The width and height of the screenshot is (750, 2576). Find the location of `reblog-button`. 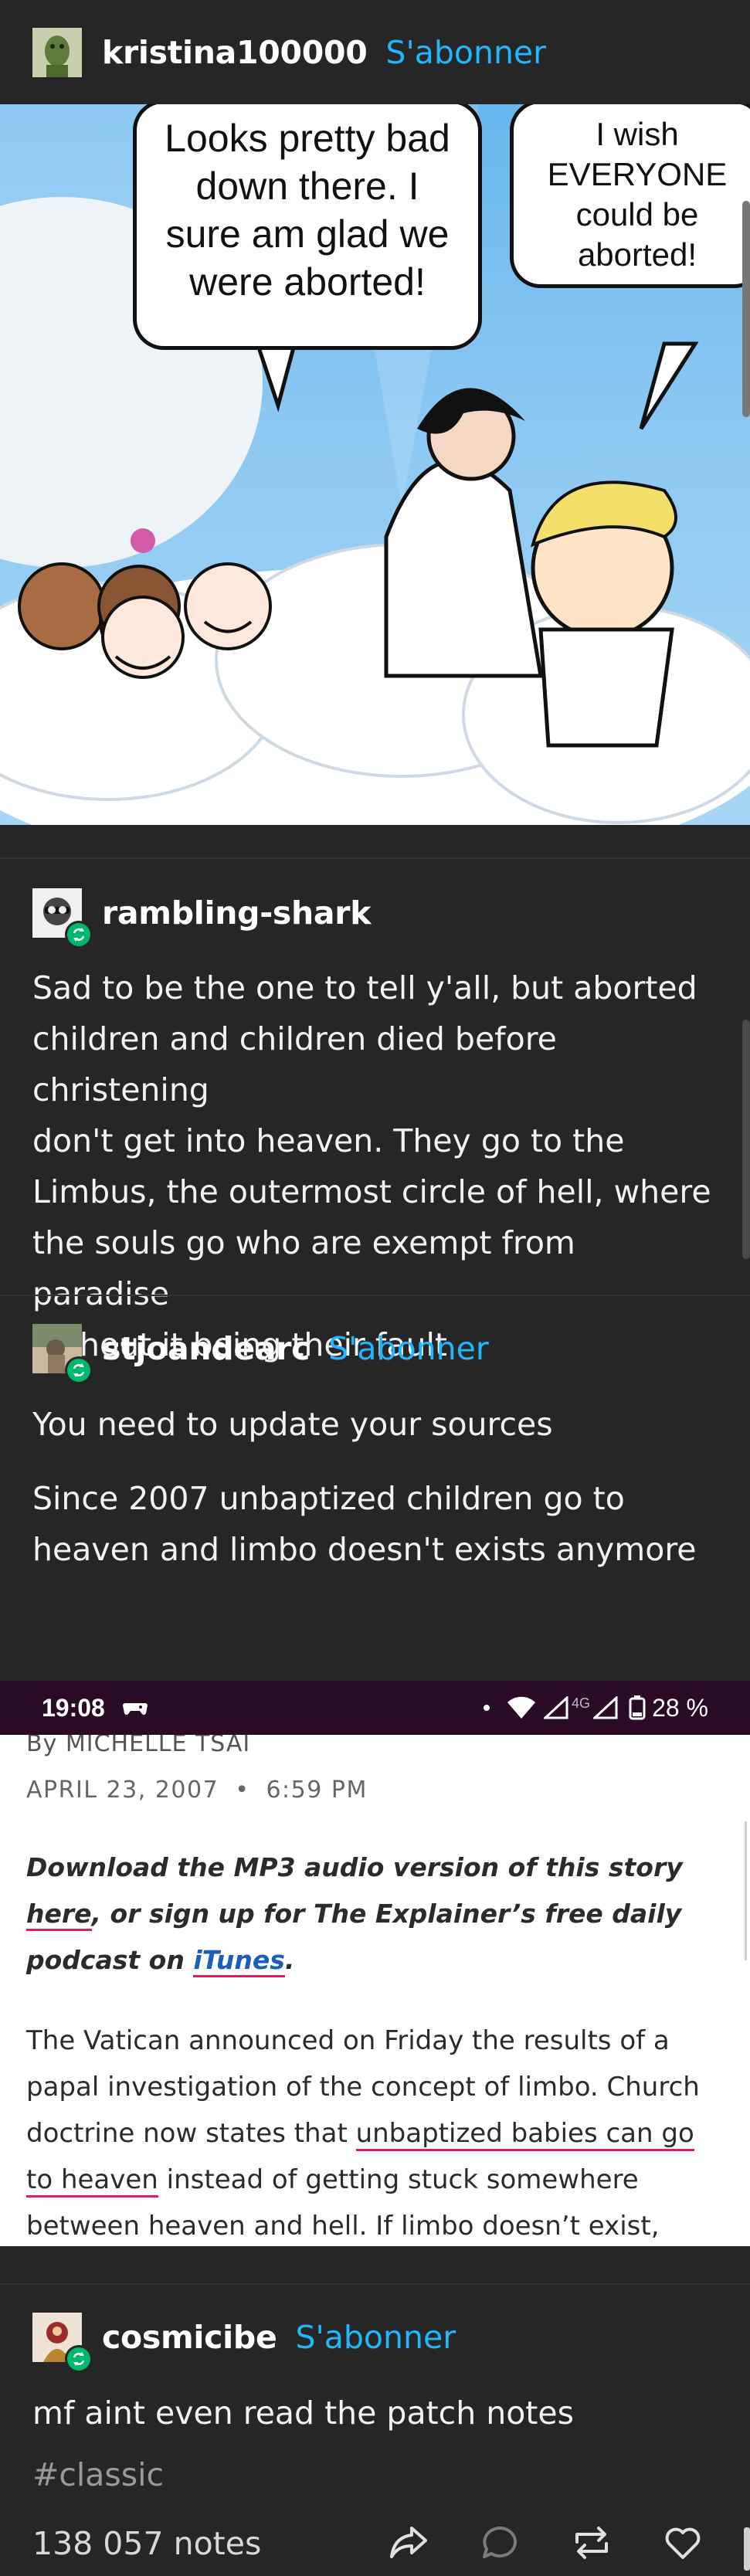

reblog-button is located at coordinates (591, 2543).